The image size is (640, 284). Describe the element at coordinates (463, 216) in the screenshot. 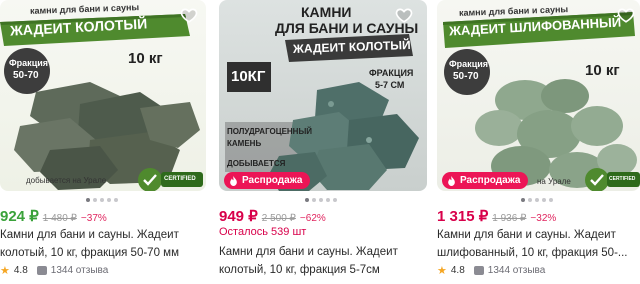

I see `price: 1 315 ₽` at that location.